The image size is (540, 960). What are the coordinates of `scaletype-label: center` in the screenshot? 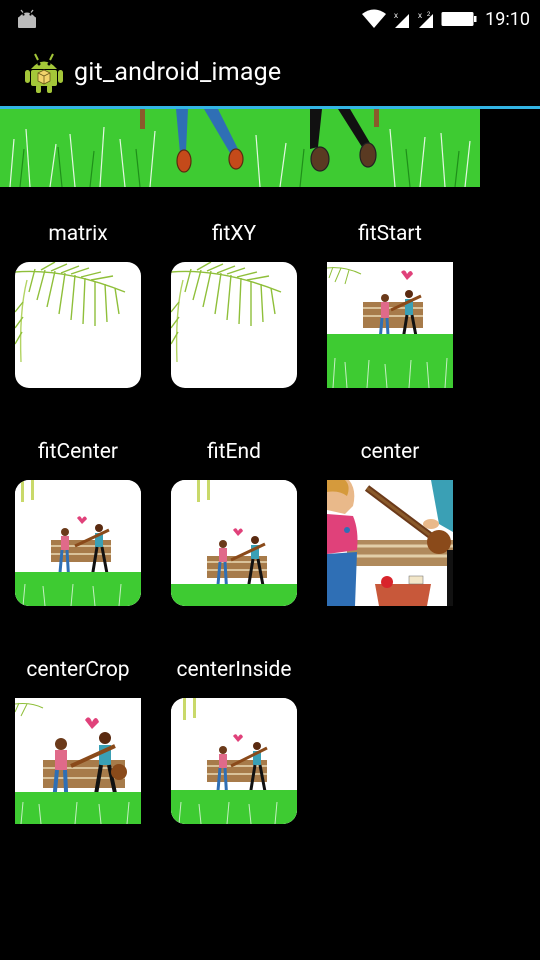 It's located at (390, 452).